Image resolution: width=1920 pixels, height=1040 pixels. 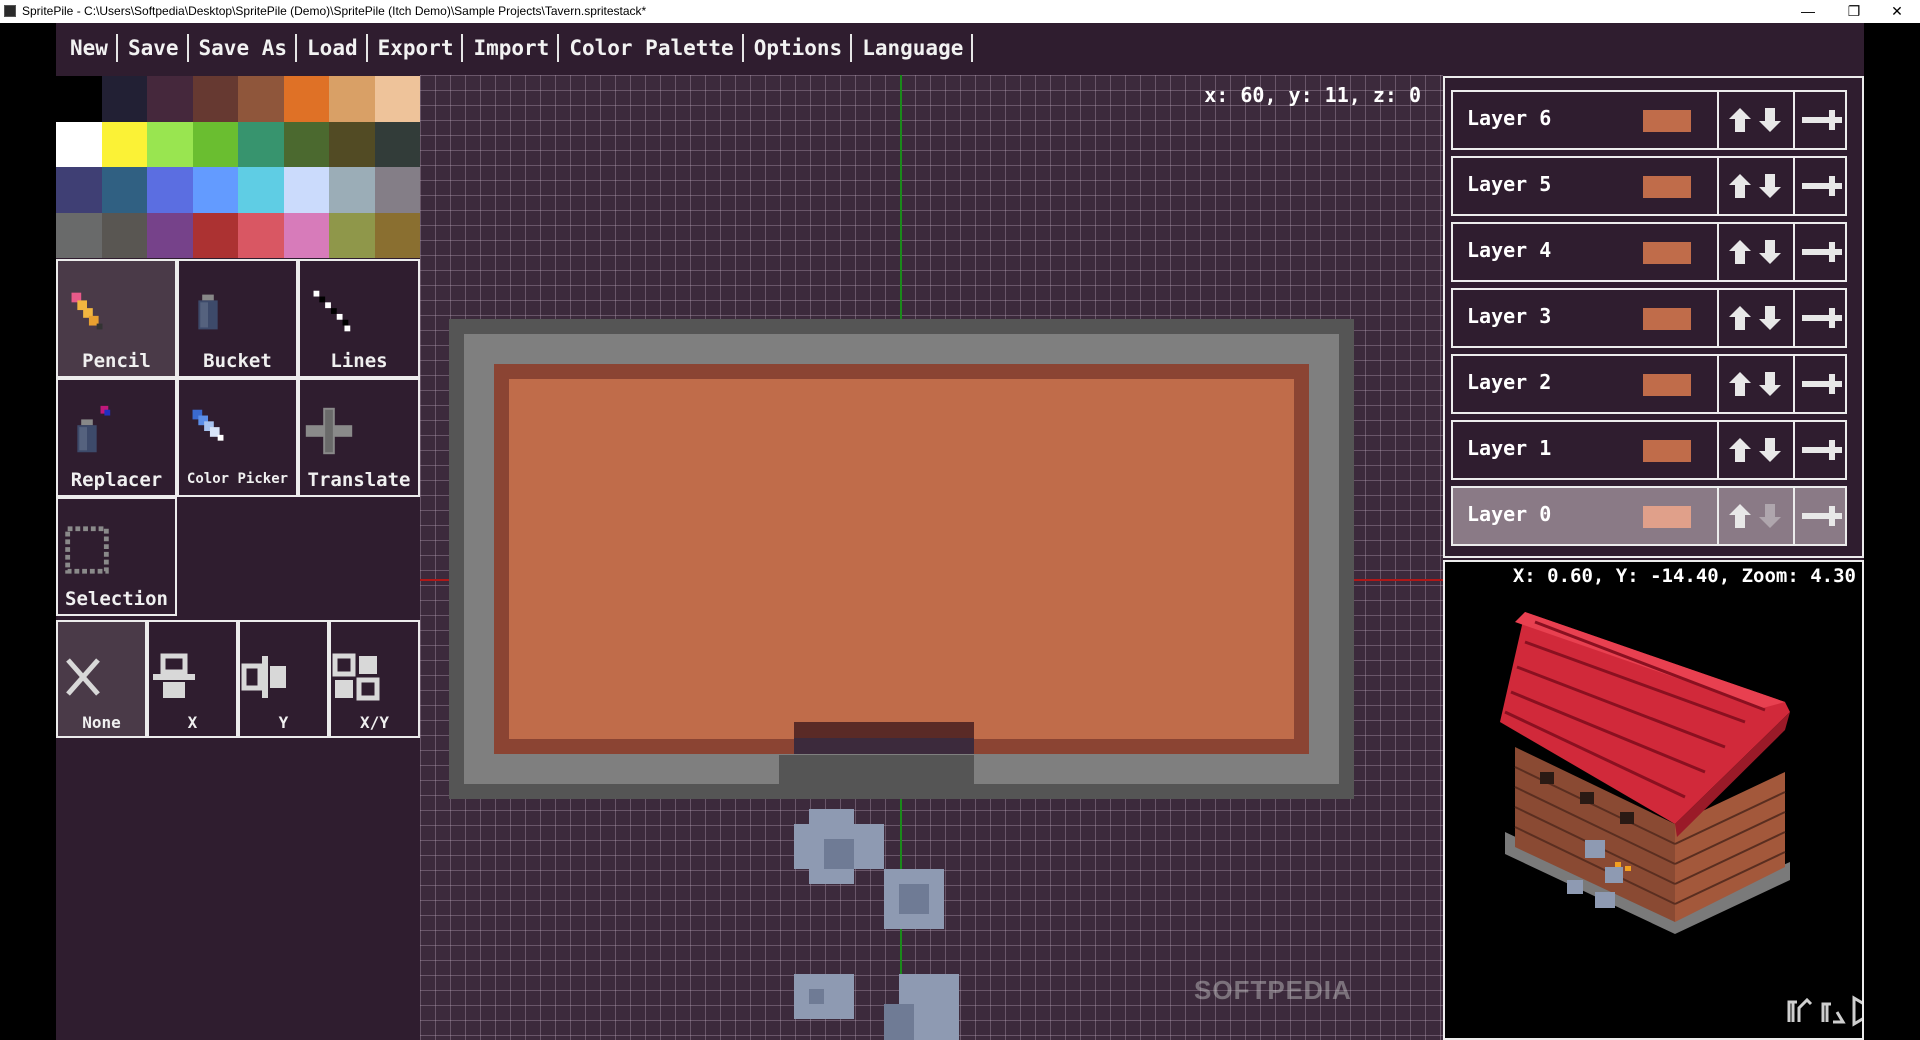 What do you see at coordinates (94, 429) in the screenshot?
I see `replacer-icon` at bounding box center [94, 429].